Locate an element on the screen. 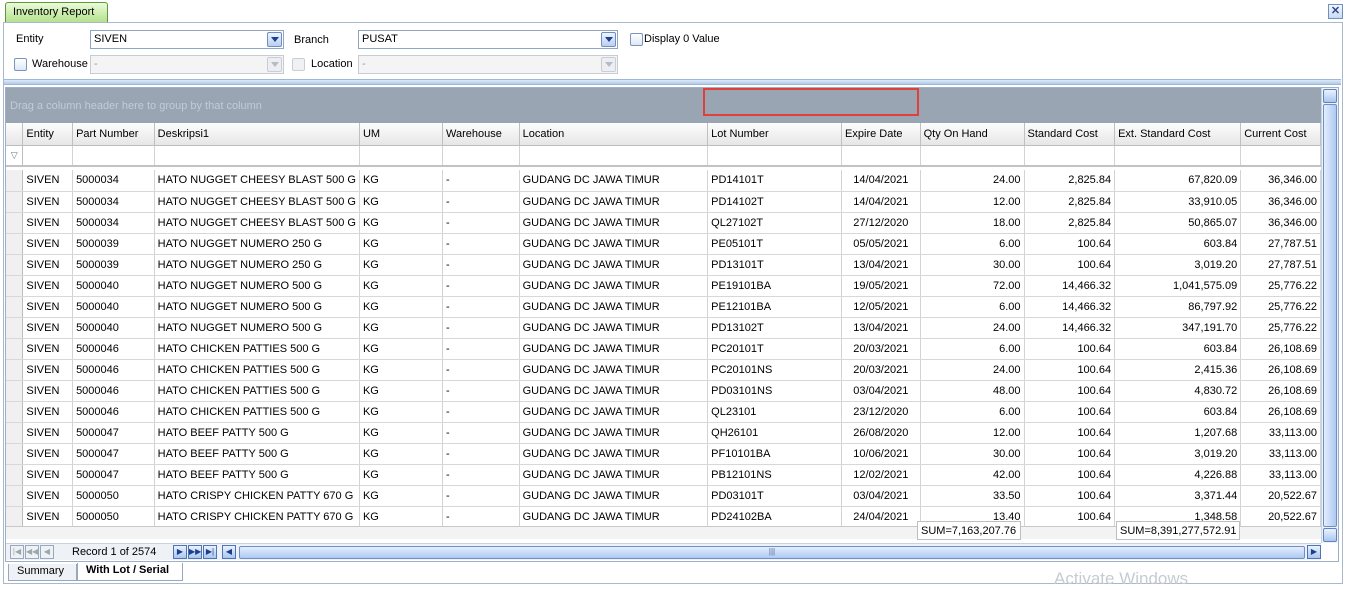 The height and width of the screenshot is (590, 1347). filter-icon: ▽ is located at coordinates (15, 156).